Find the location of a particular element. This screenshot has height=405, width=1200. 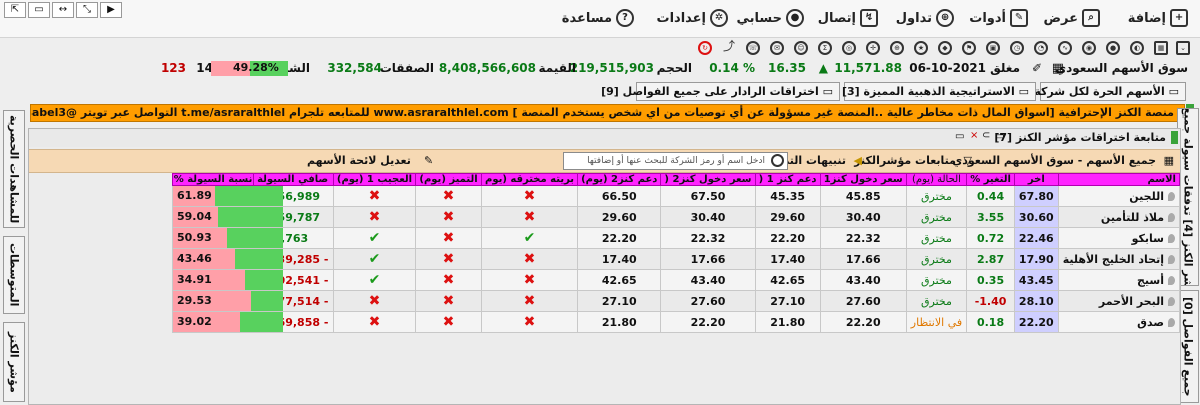

side-tab-kanz-index: مؤشر الكنز is located at coordinates (14, 362).